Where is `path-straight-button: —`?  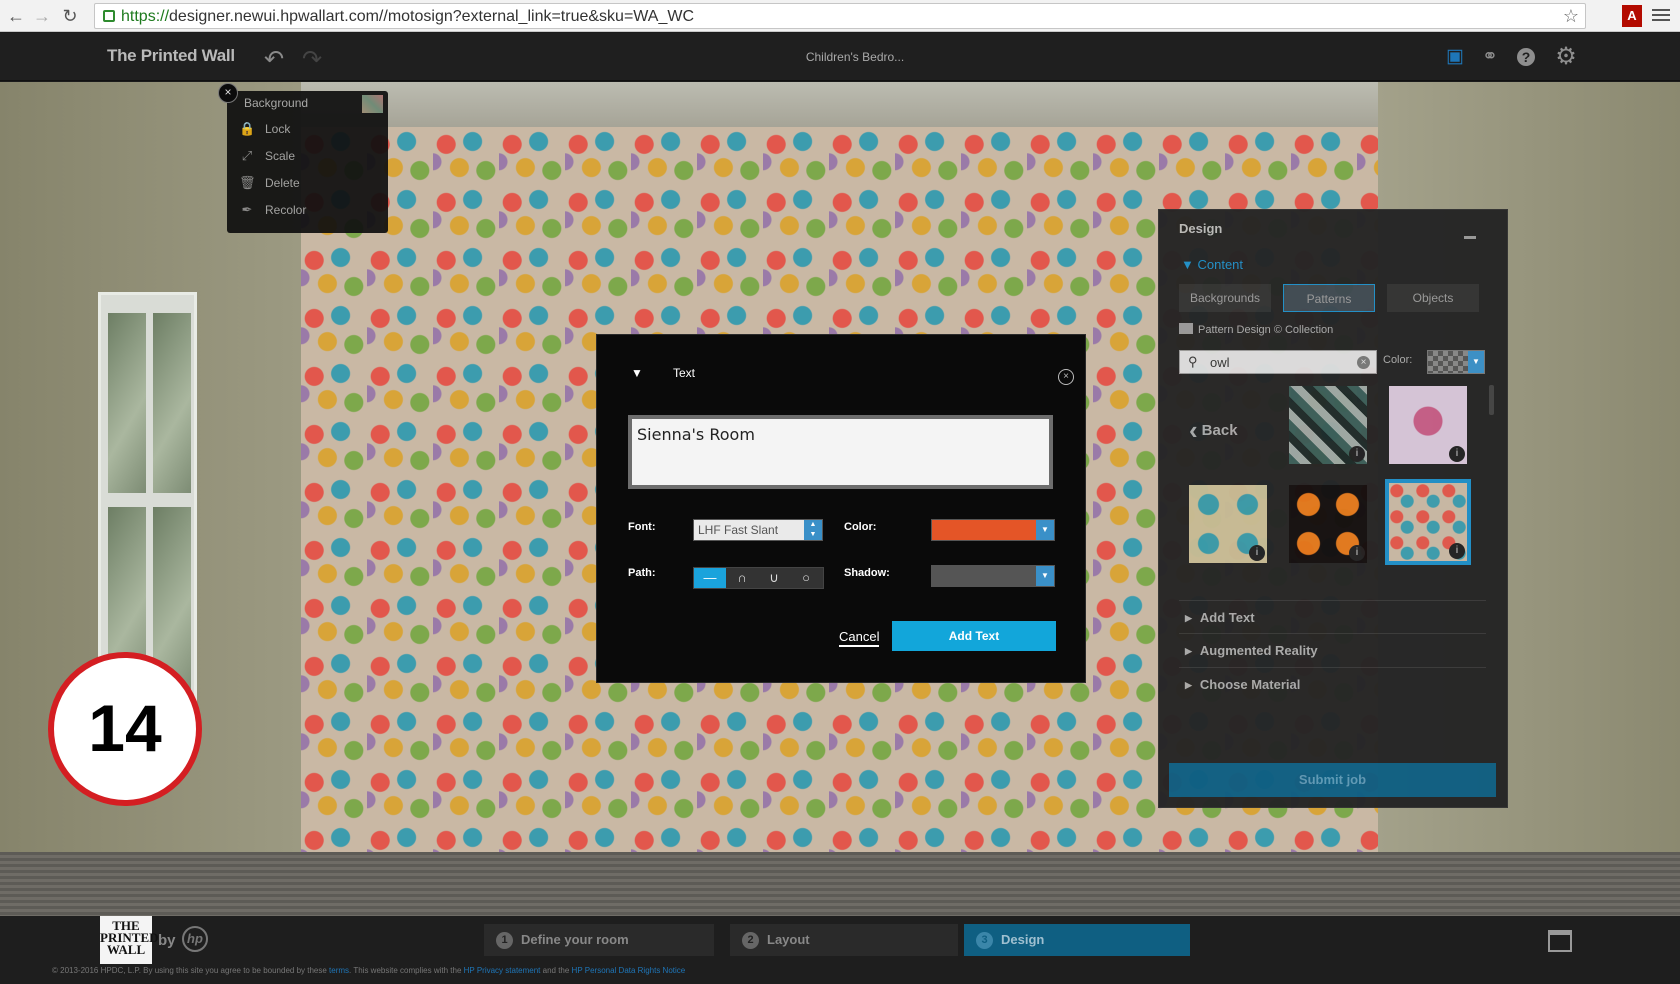
path-straight-button: — is located at coordinates (710, 578).